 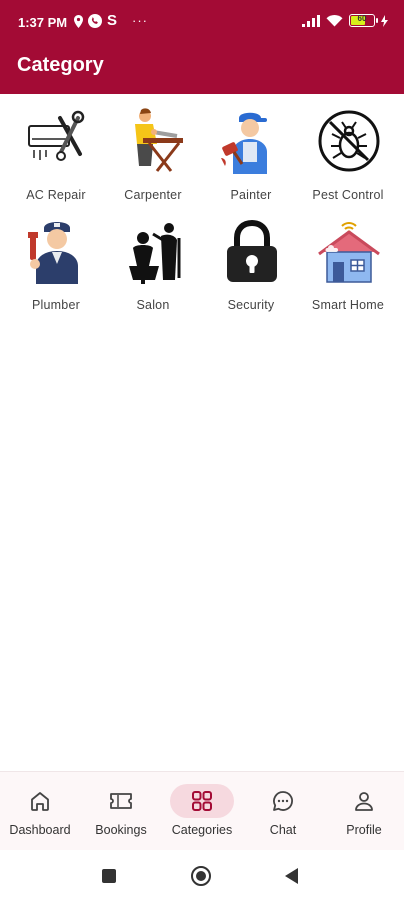 I want to click on home-button, so click(x=201, y=876).